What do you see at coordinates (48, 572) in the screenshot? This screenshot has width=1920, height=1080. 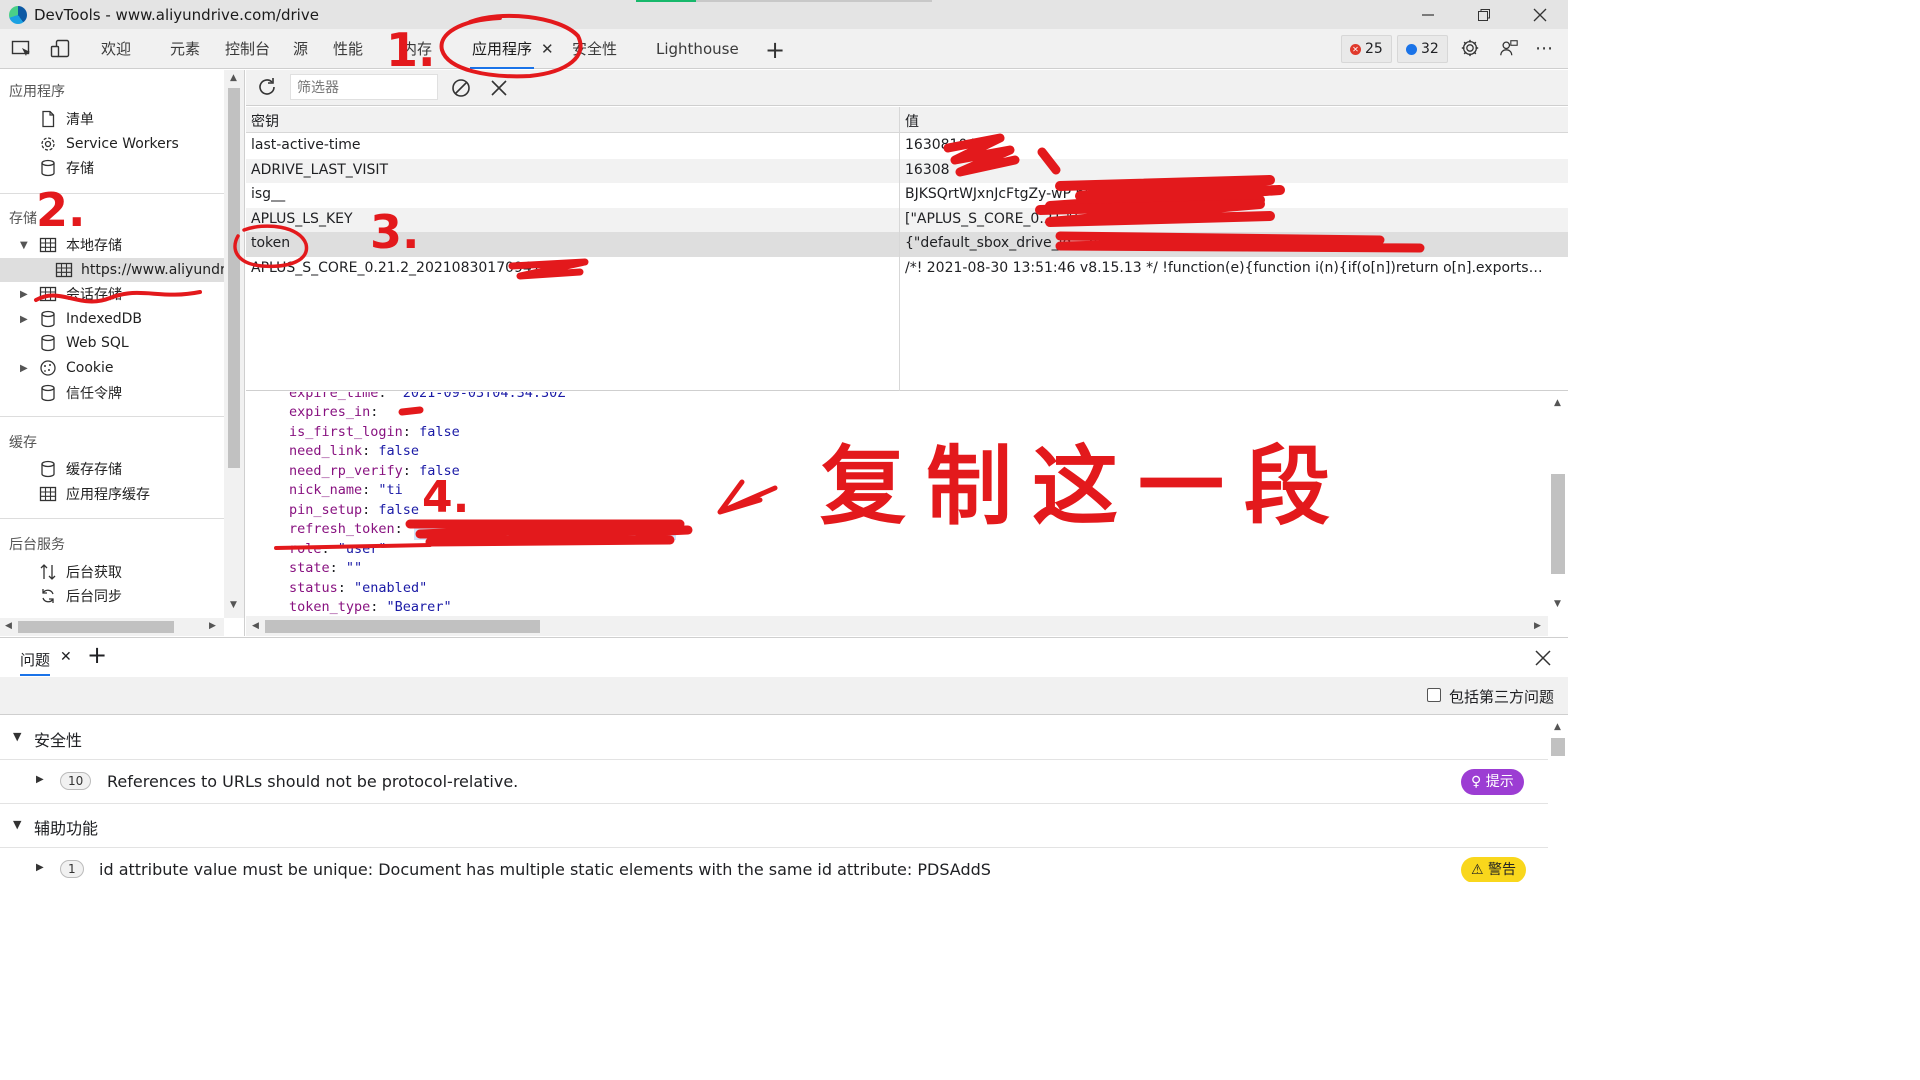 I see `up-down-arrows-icon` at bounding box center [48, 572].